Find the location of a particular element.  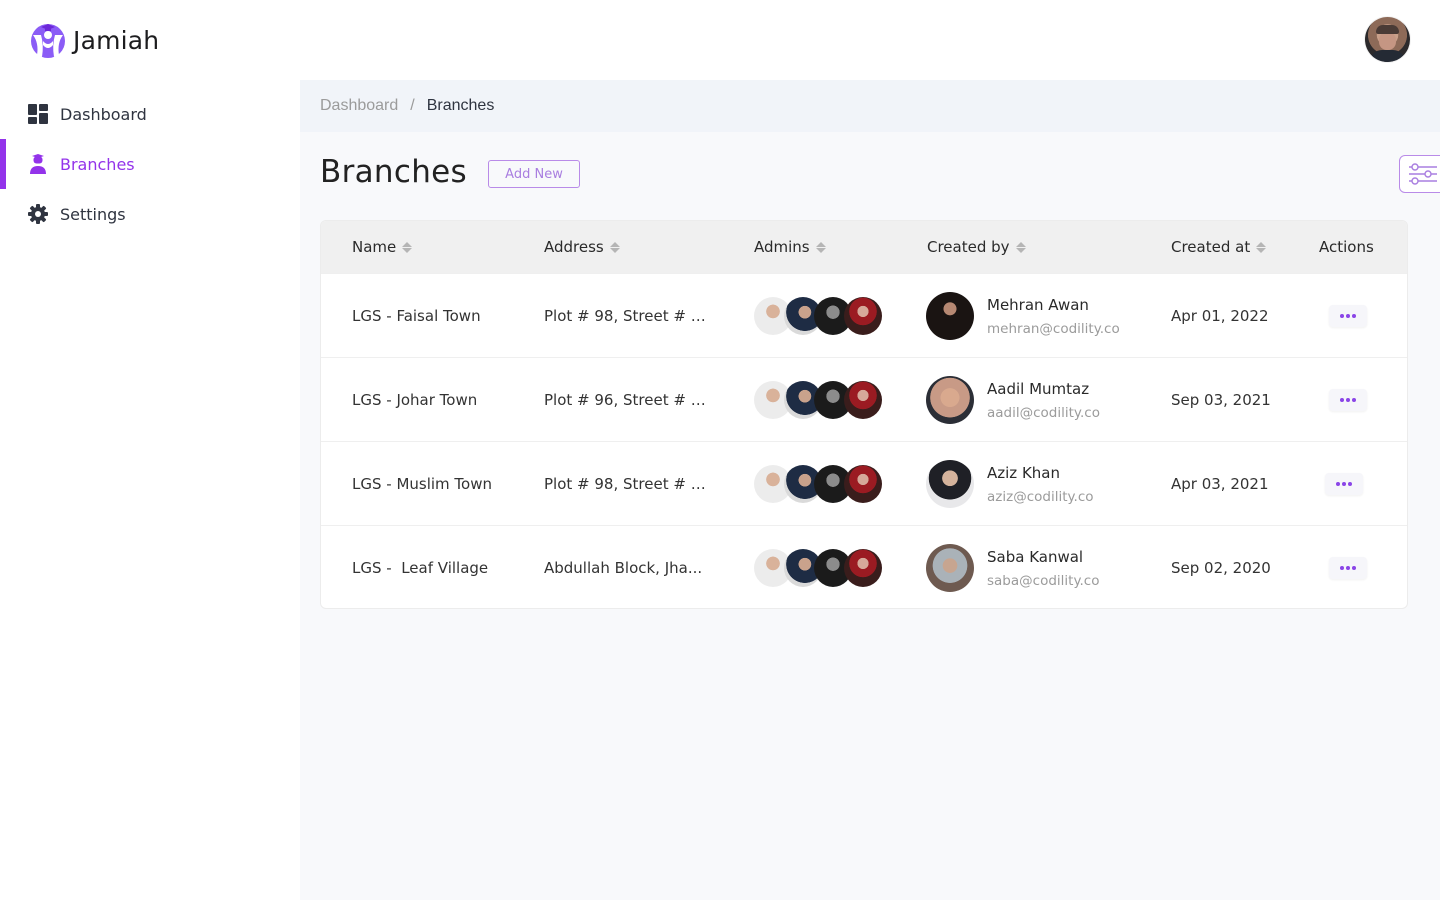

column-header-actions: Actions is located at coordinates (1346, 247).